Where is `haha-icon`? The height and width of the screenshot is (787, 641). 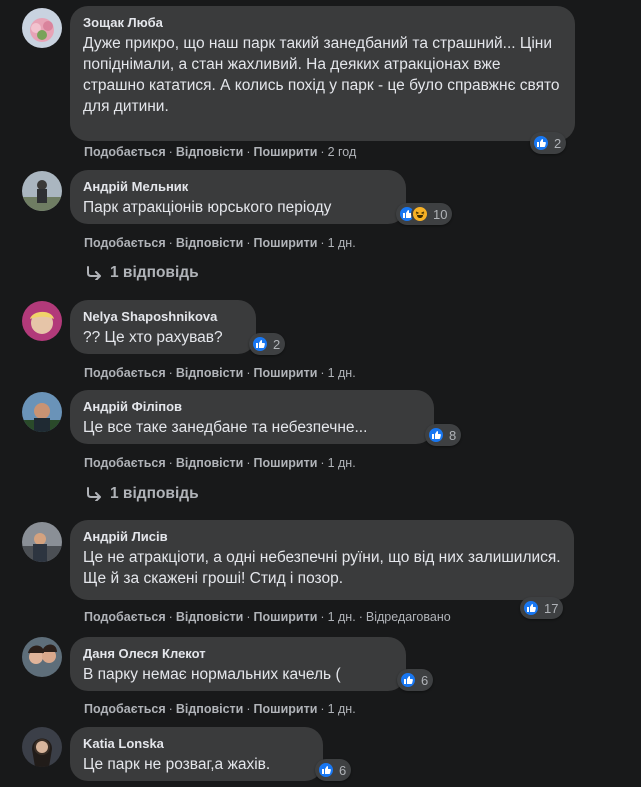
haha-icon is located at coordinates (420, 214).